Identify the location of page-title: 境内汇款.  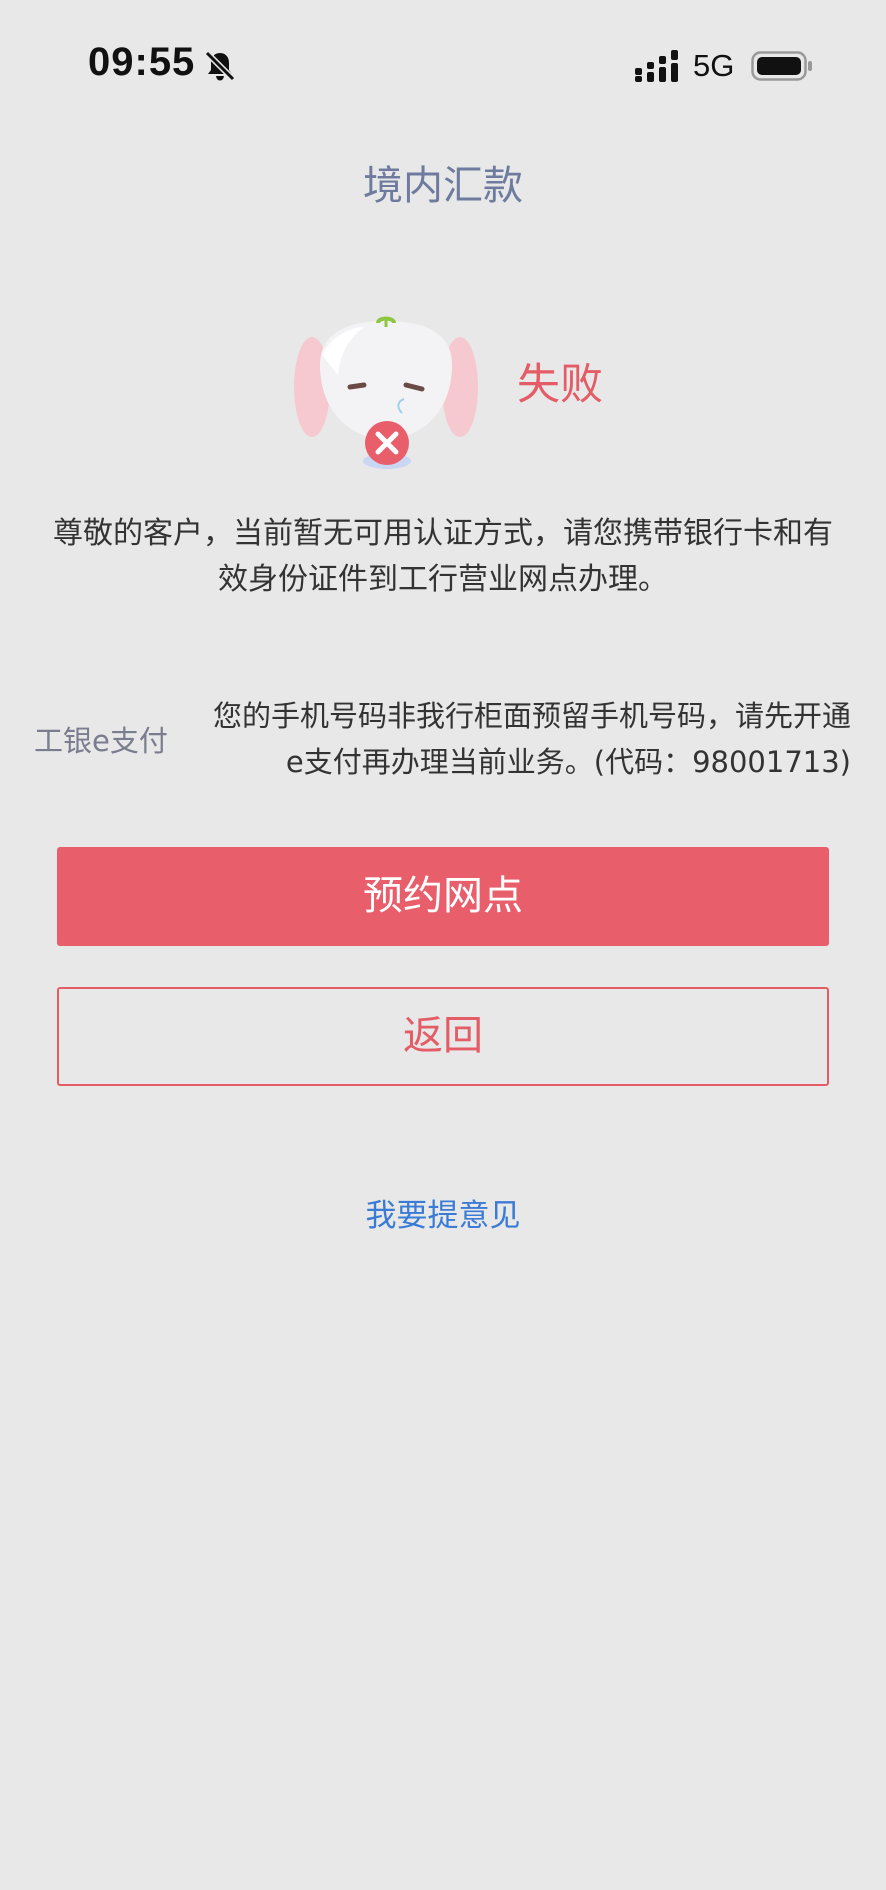
(443, 186).